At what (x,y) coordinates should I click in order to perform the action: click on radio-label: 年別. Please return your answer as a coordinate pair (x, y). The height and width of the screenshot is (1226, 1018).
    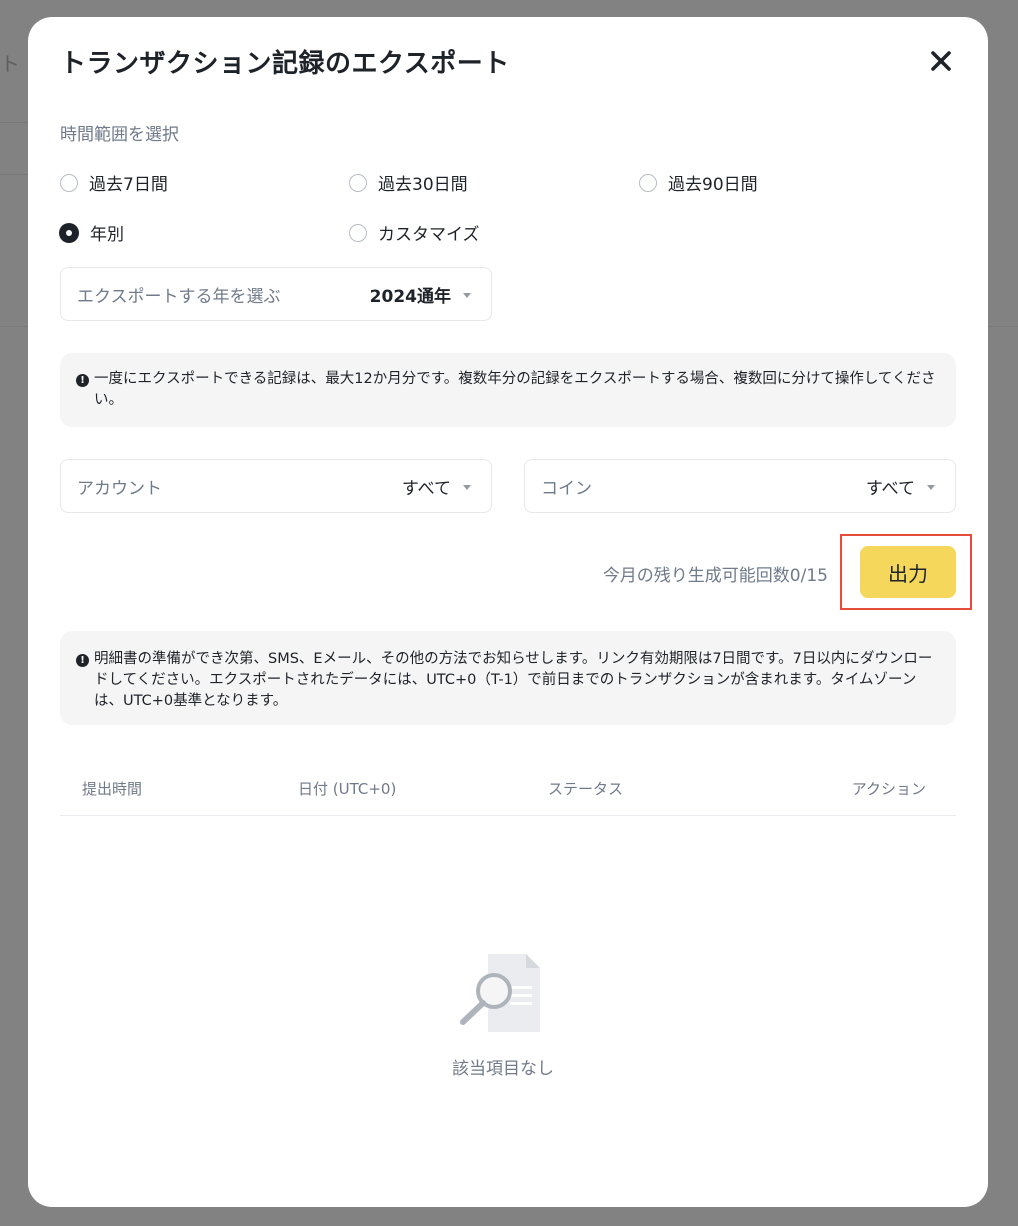
    Looking at the image, I should click on (107, 235).